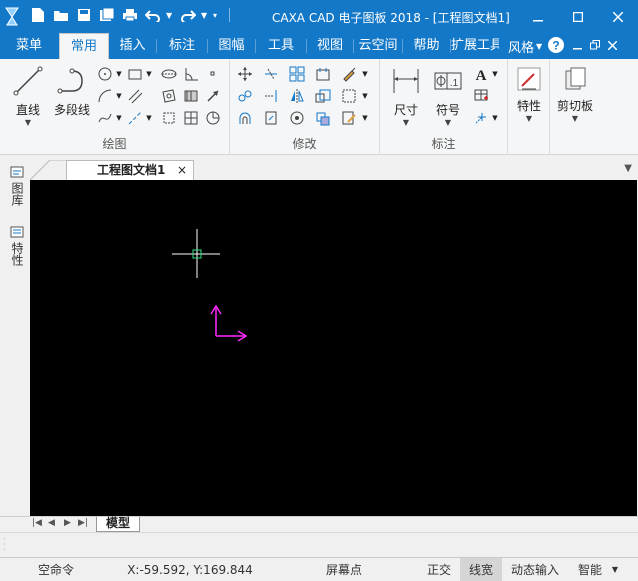  Describe the element at coordinates (191, 74) in the screenshot. I see `angle-line-icon` at that location.